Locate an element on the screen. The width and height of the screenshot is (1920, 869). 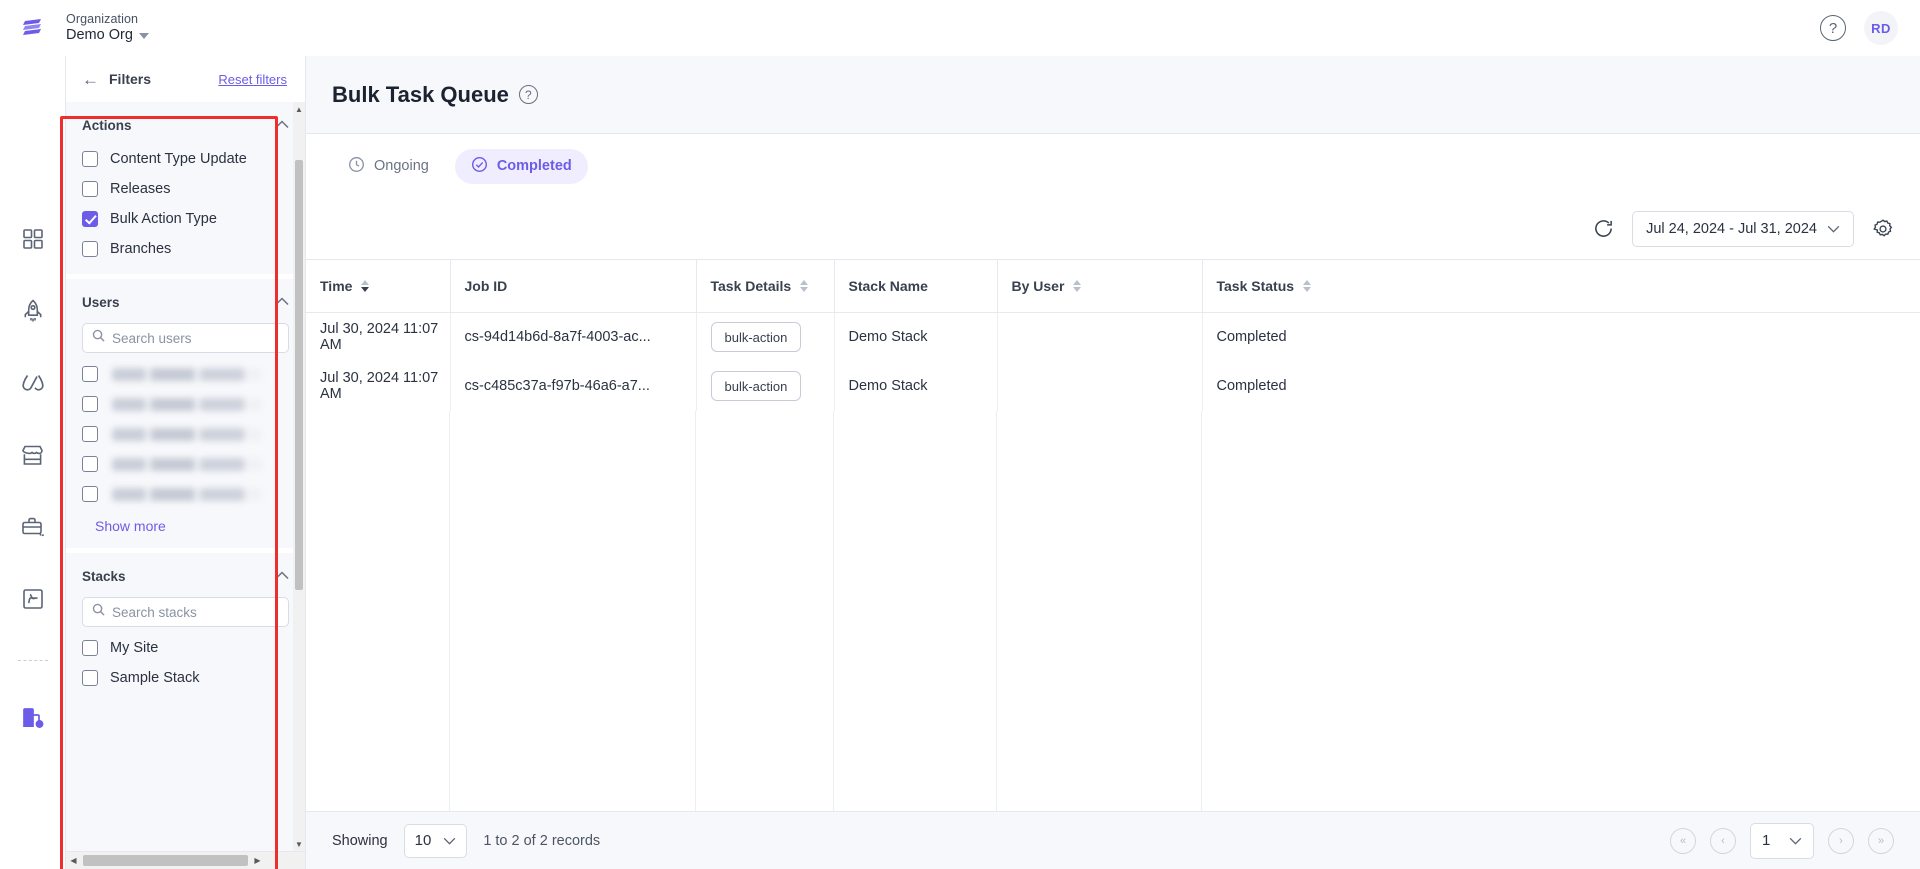
column-header-by-user: By User is located at coordinates (1100, 286).